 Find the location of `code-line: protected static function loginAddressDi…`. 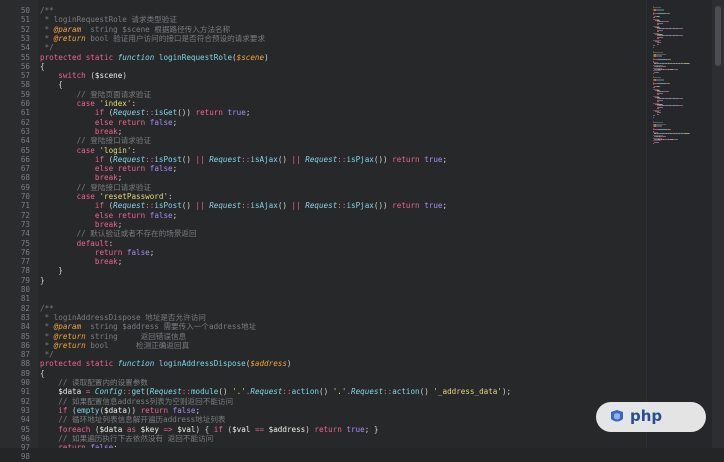

code-line: protected static function loginAddressDi… is located at coordinates (166, 363).